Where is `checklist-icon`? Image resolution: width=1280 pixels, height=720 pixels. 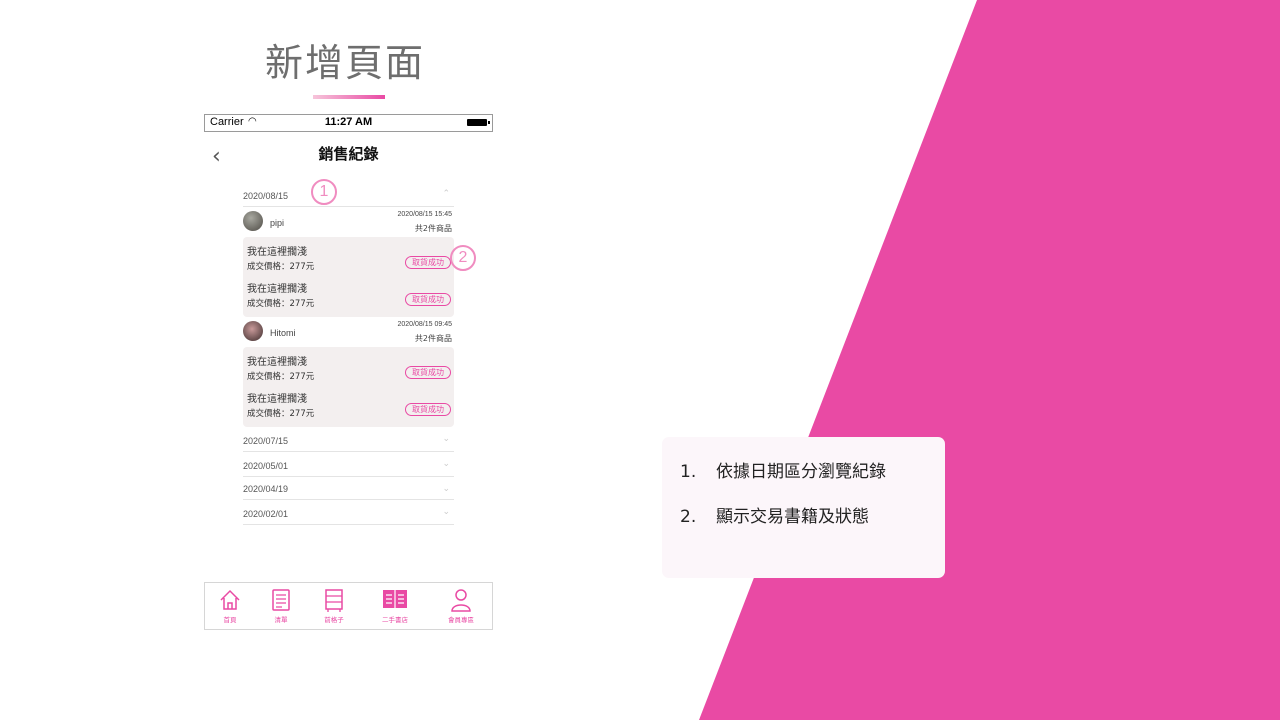 checklist-icon is located at coordinates (281, 600).